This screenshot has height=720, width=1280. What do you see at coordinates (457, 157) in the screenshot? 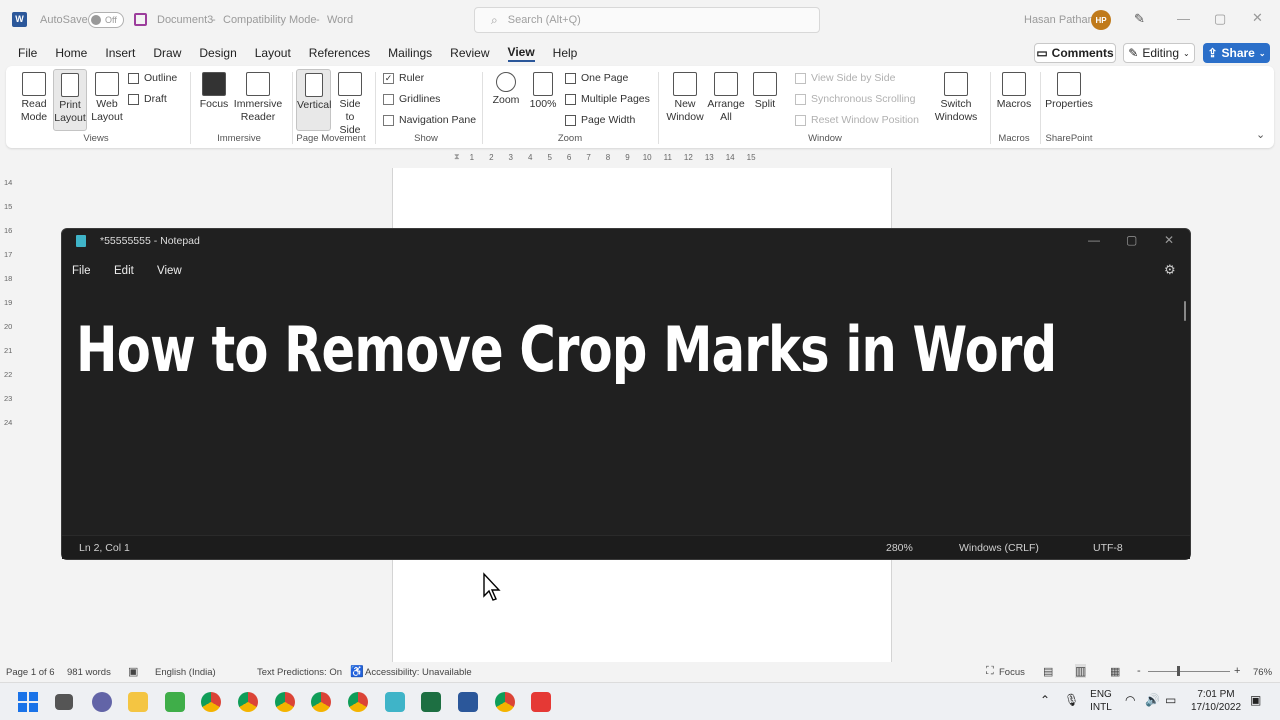
I see `ruler-indent-marker: ⧗` at bounding box center [457, 157].